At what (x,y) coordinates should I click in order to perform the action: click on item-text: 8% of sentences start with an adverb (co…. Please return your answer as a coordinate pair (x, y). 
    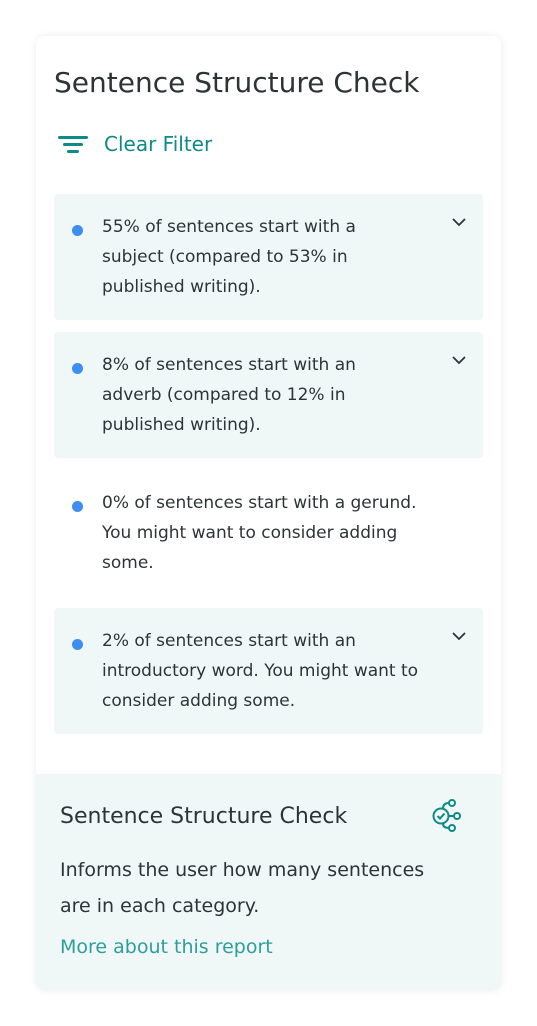
    Looking at the image, I should click on (229, 395).